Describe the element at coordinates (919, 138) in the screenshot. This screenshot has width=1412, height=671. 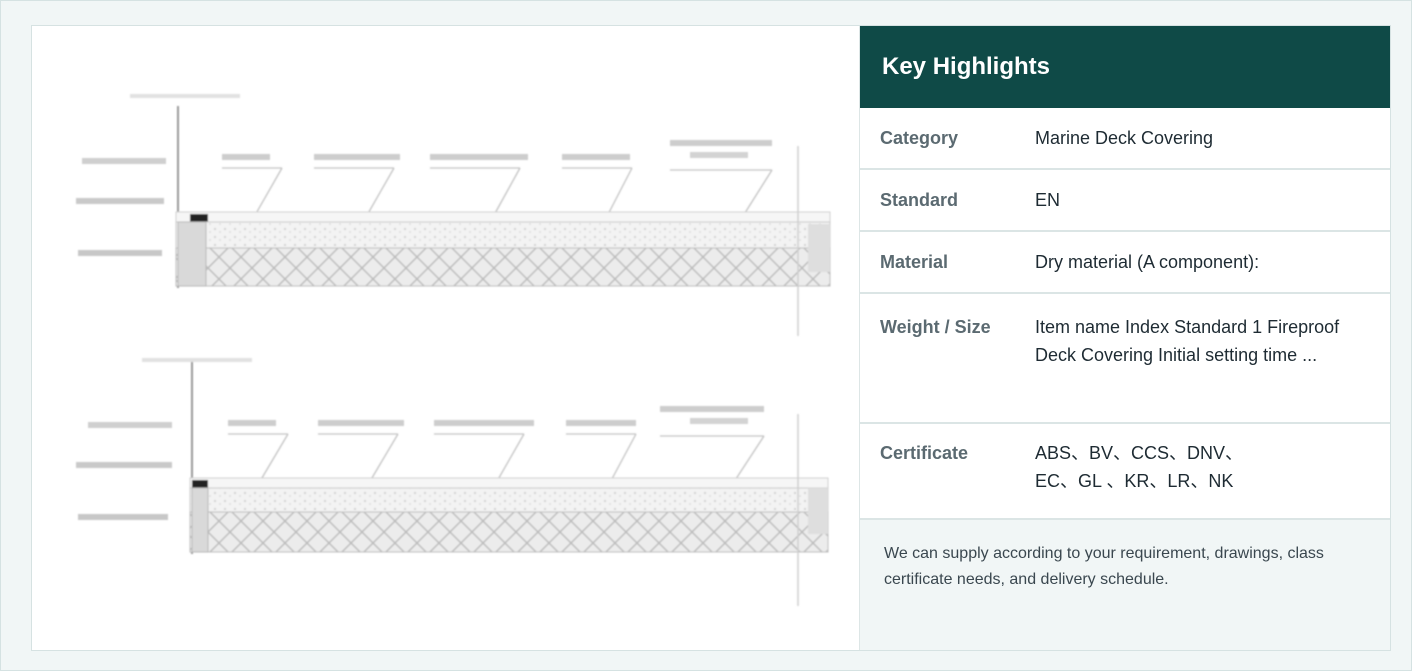
I see `spec-key: Category` at that location.